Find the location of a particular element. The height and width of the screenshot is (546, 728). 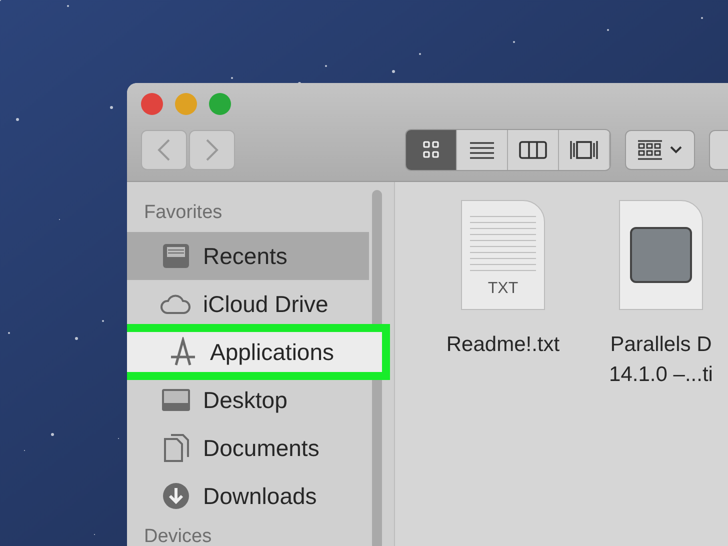

chevron-down-icon is located at coordinates (676, 150).